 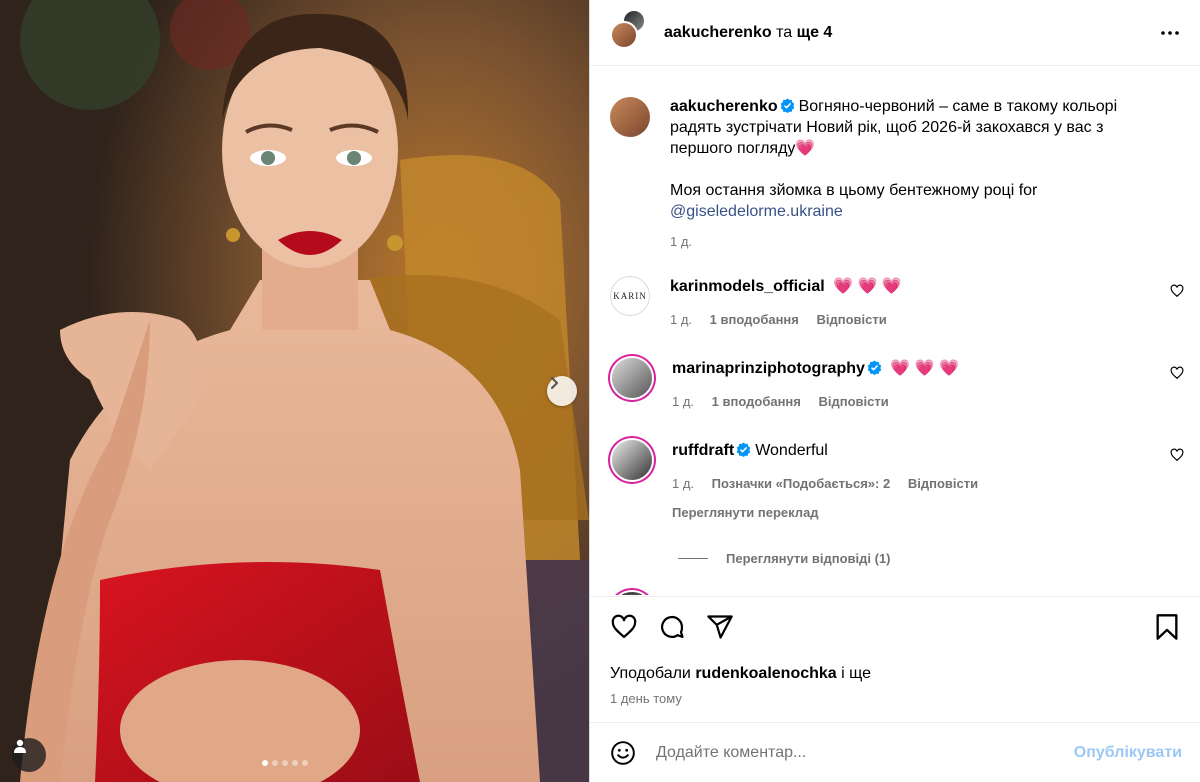 I want to click on comment-icon, so click(x=672, y=627).